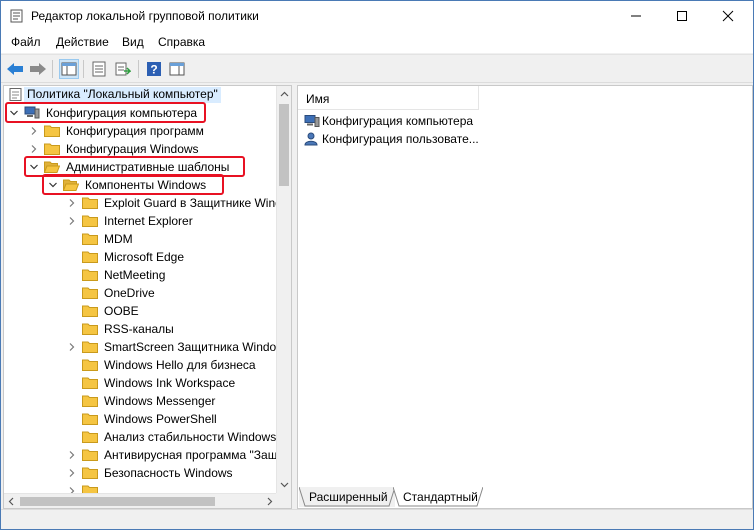 The height and width of the screenshot is (530, 754). Describe the element at coordinates (181, 42) in the screenshot. I see `menu-help: Справка` at that location.